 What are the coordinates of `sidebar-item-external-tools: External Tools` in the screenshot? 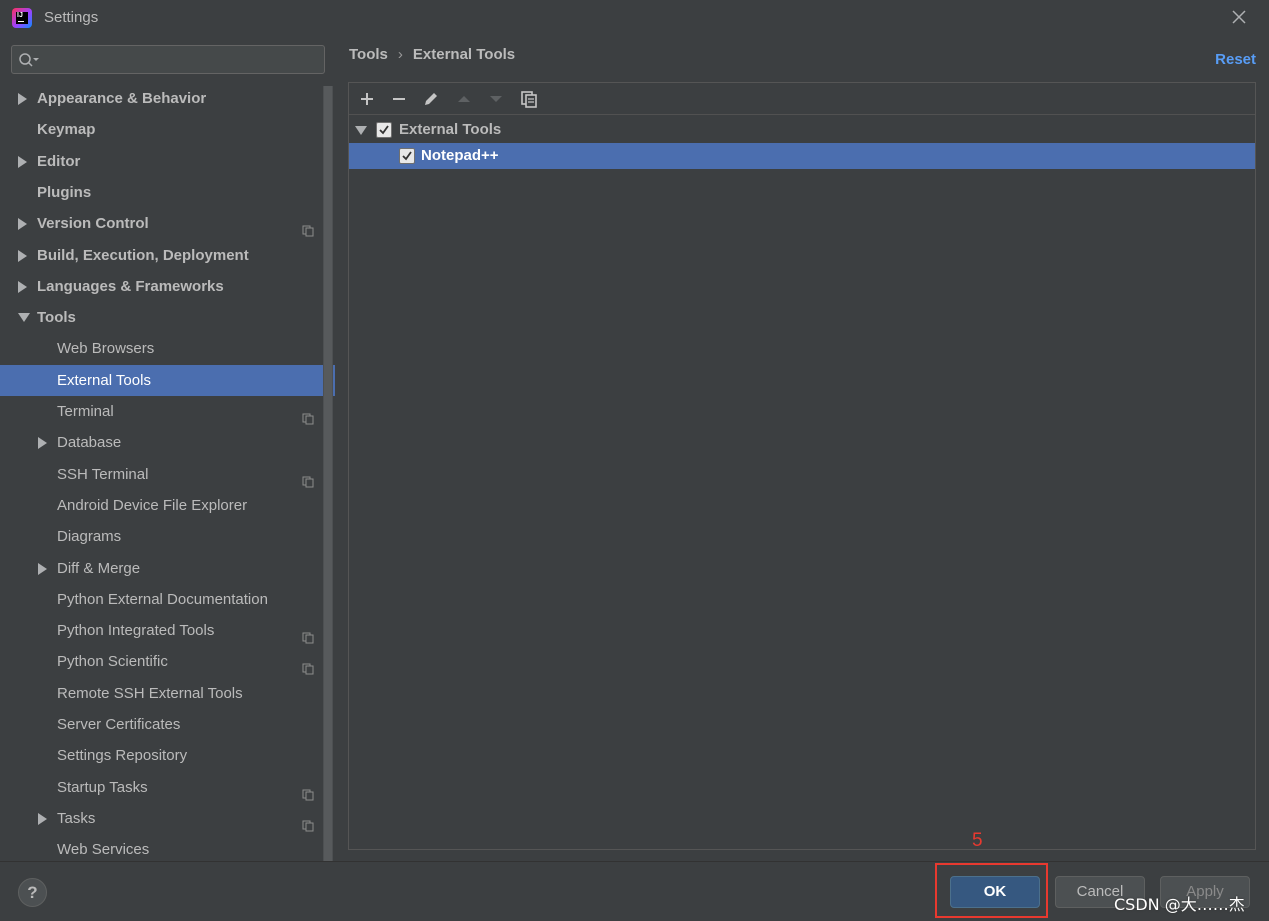 It's located at (167, 380).